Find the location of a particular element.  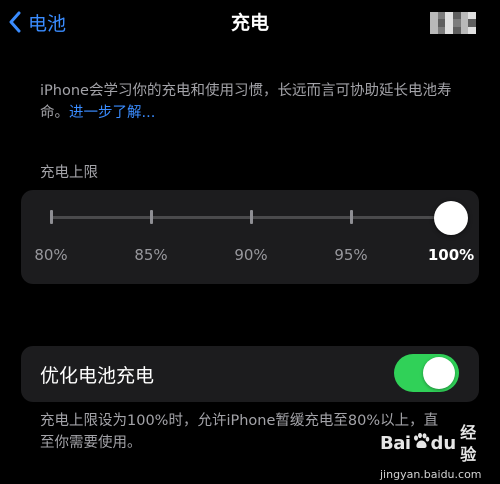

optimized-charging-row: 优化电池充电 is located at coordinates (250, 374).